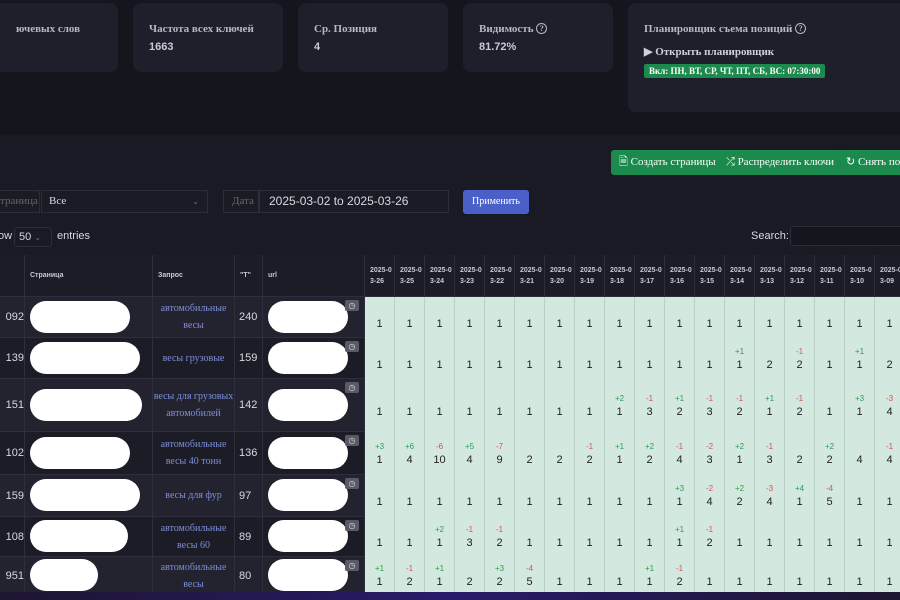 This screenshot has height=600, width=900. I want to click on search-input, so click(845, 236).